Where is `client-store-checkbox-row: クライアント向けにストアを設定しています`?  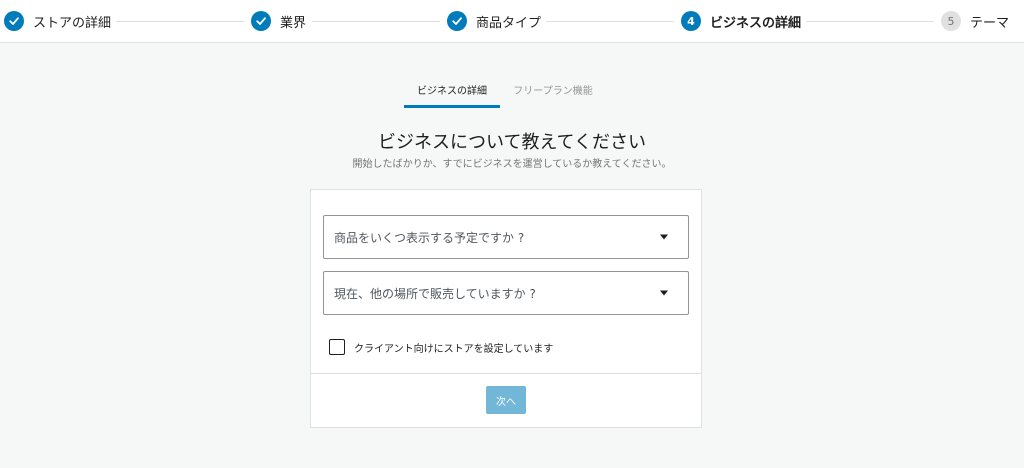 client-store-checkbox-row: クライアント向けにストアを設定しています is located at coordinates (441, 347).